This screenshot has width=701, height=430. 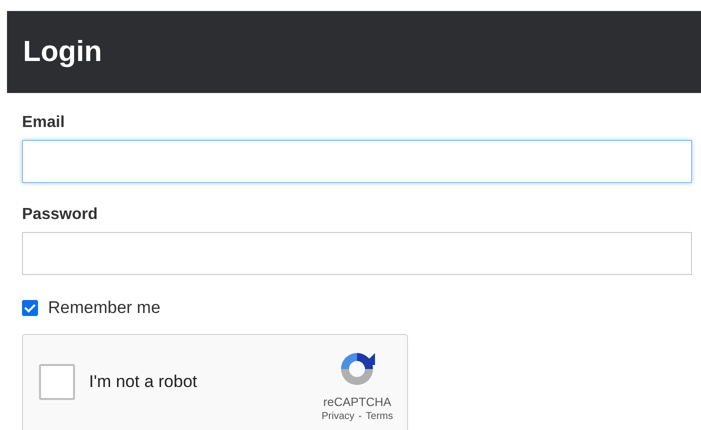 What do you see at coordinates (379, 416) in the screenshot?
I see `footer-link: Terms` at bounding box center [379, 416].